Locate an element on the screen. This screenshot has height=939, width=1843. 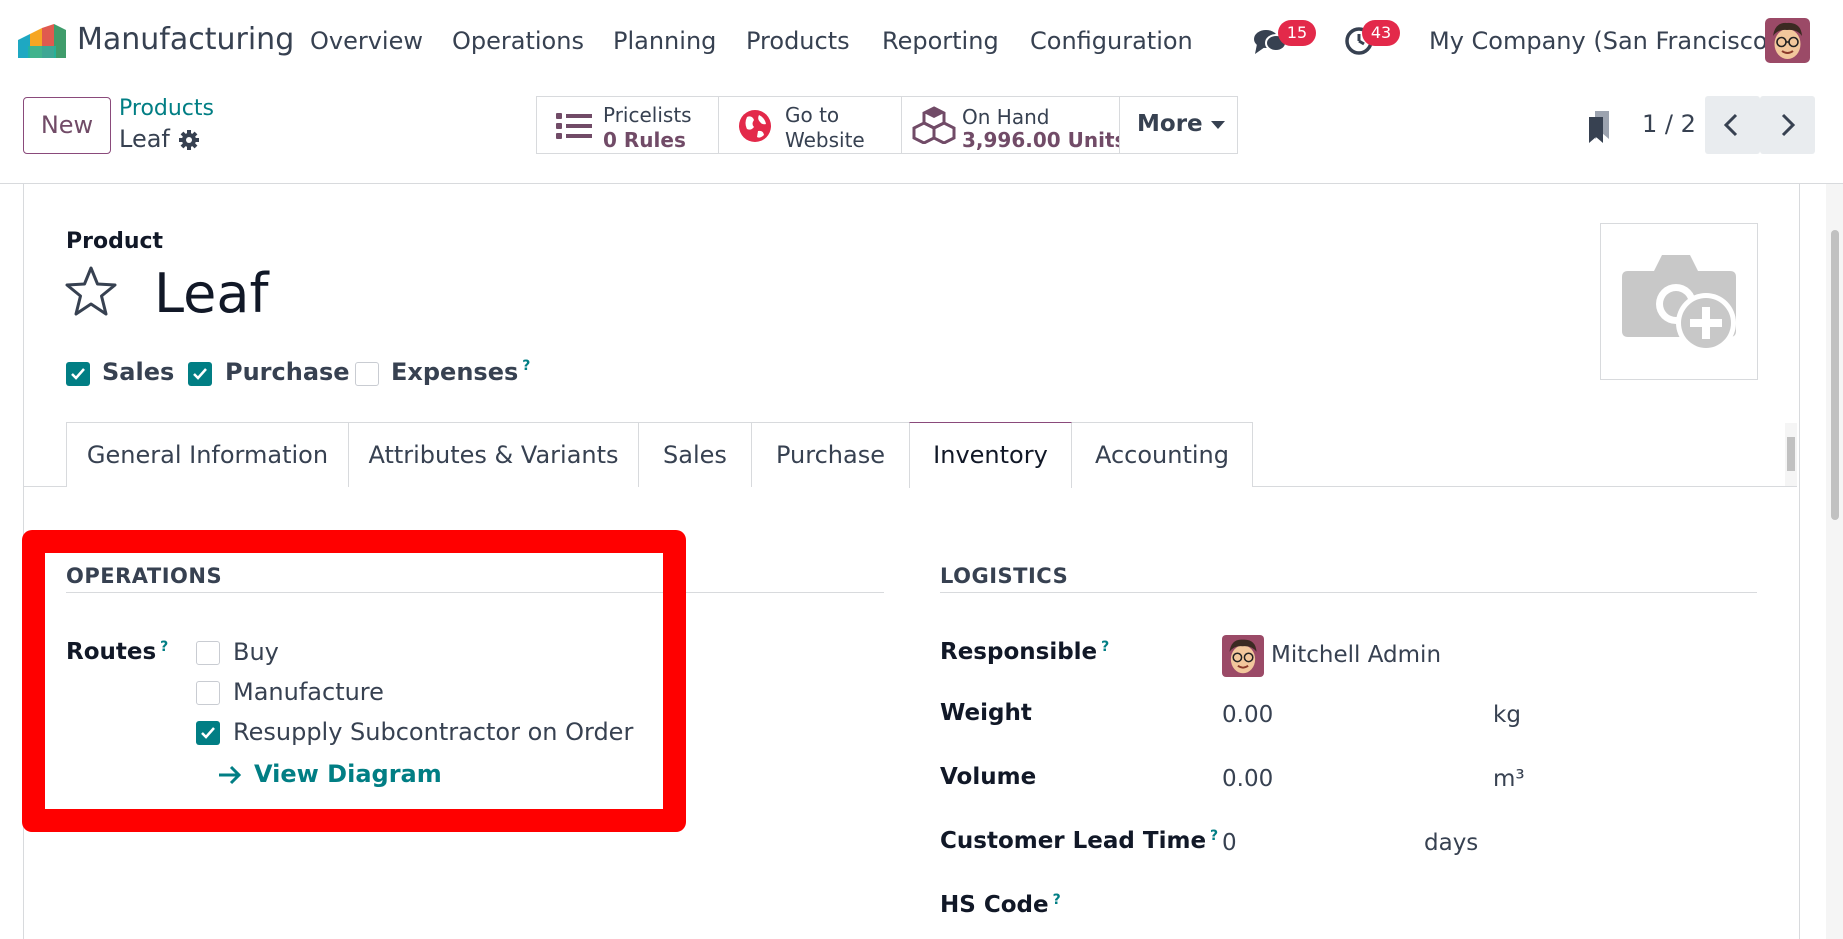
tab-sales: Sales is located at coordinates (695, 454).